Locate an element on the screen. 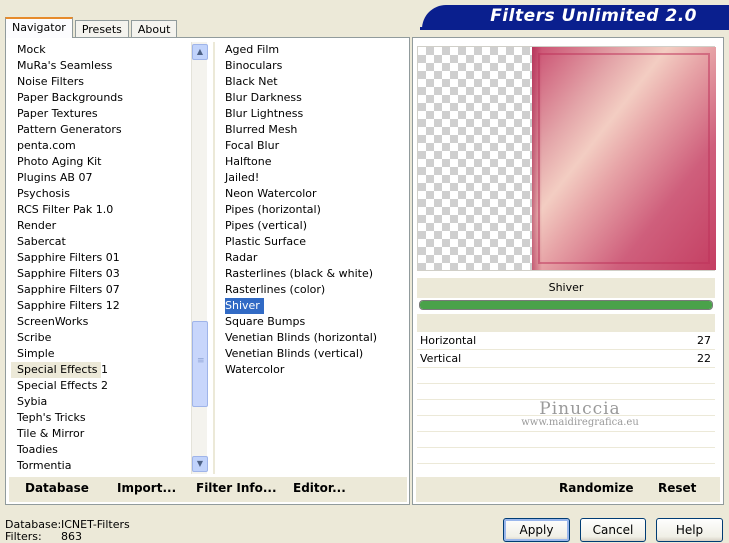 The width and height of the screenshot is (729, 543). category-item: Photo Aging Kit is located at coordinates (101, 162).